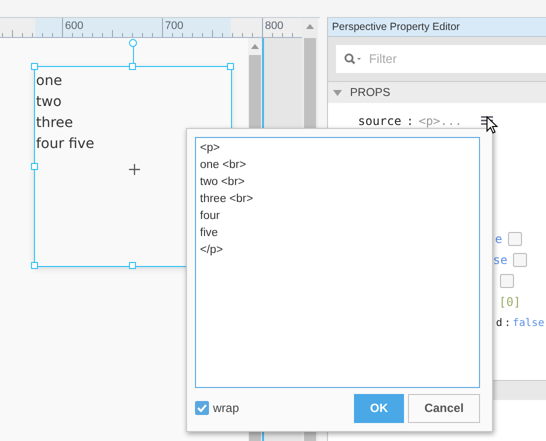 This screenshot has height=441, width=546. What do you see at coordinates (441, 59) in the screenshot?
I see `filter-field: Filter` at bounding box center [441, 59].